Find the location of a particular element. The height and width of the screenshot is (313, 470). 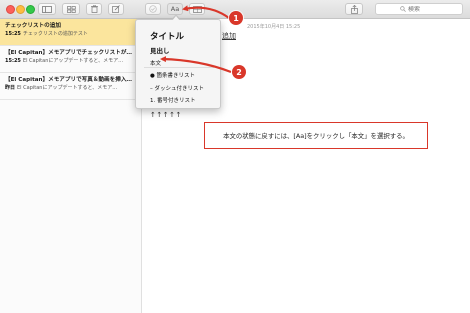

note-list-item: チェックリストの追加 15:25 チェックリストの追加テスト is located at coordinates (70, 32).